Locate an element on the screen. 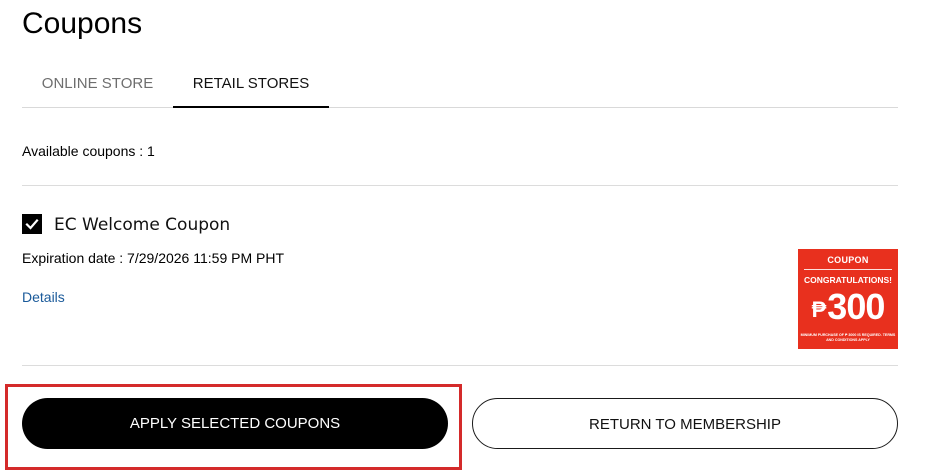 This screenshot has height=470, width=926. coupon-image-amount: ₱300 is located at coordinates (848, 308).